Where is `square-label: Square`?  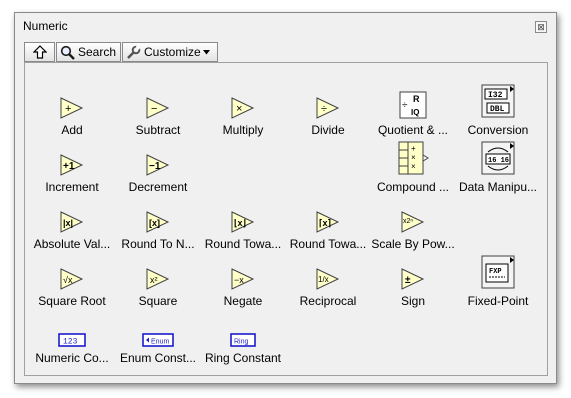
square-label: Square is located at coordinates (158, 301).